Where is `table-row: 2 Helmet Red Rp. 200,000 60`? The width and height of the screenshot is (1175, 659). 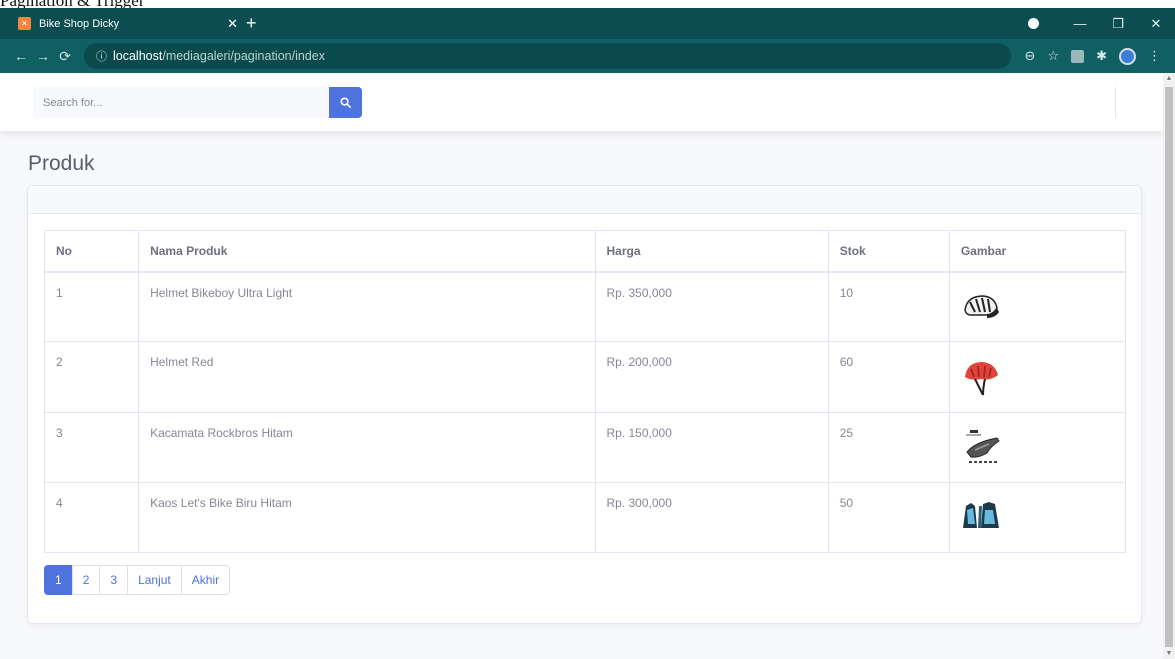 table-row: 2 Helmet Red Rp. 200,000 60 is located at coordinates (585, 377).